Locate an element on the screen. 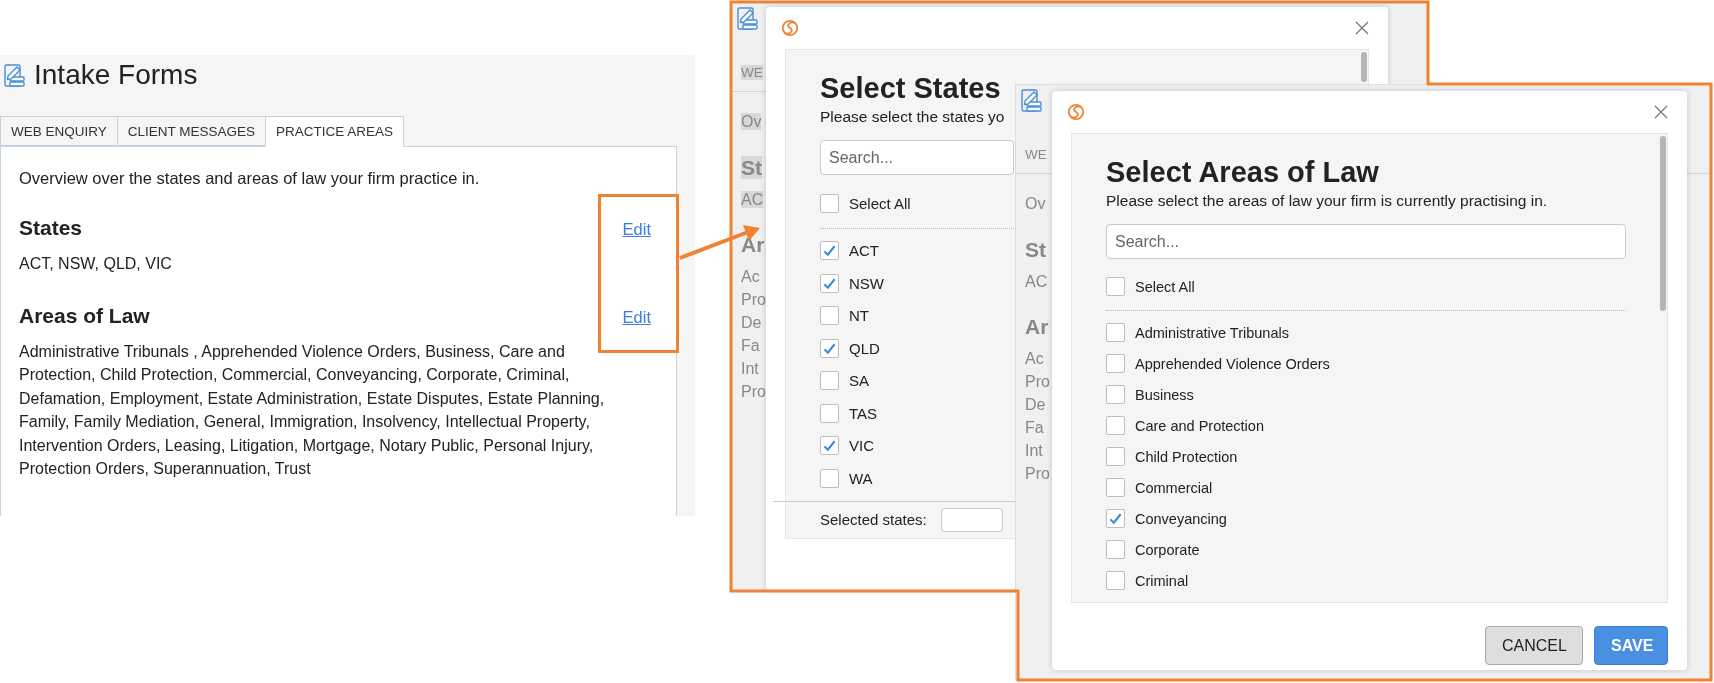 The height and width of the screenshot is (683, 1714). checkbox-label: ACT is located at coordinates (864, 251).